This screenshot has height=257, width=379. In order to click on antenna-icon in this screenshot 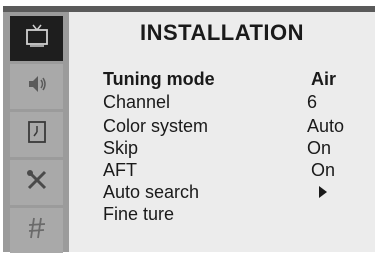, I will do `click(37, 230)`.